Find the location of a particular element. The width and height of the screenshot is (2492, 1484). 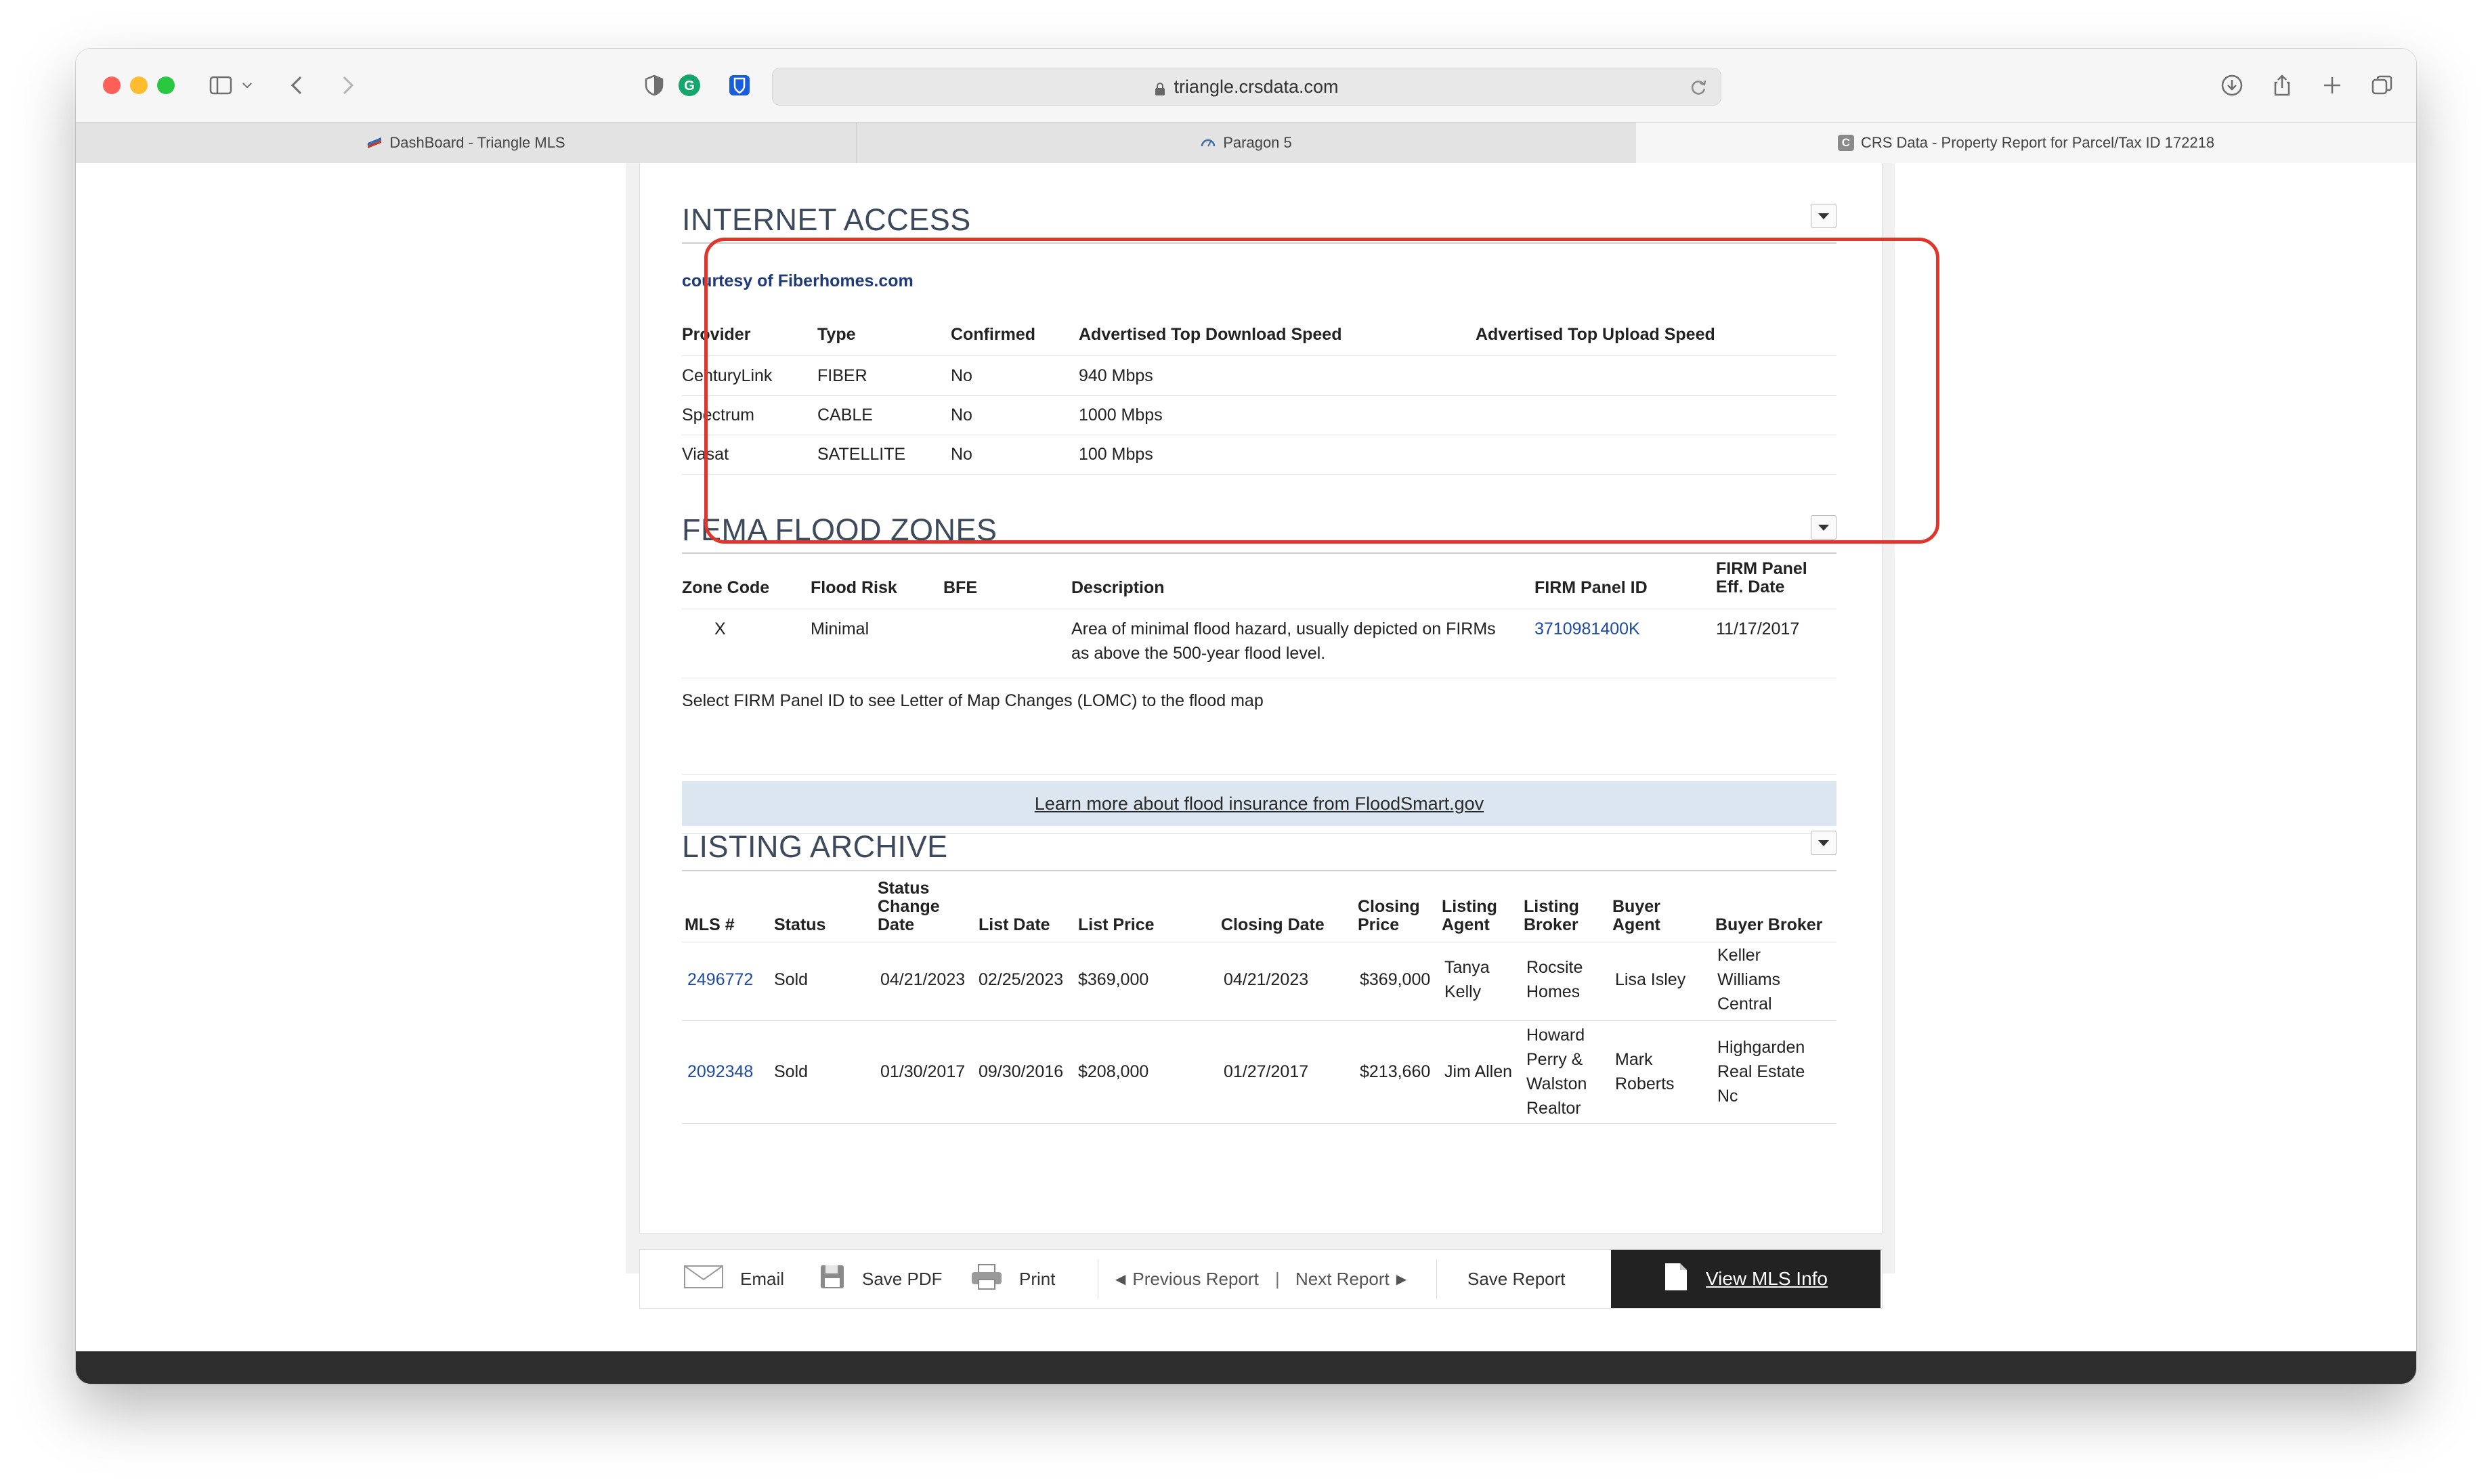

caret-left-icon: ◀ is located at coordinates (1120, 1279).